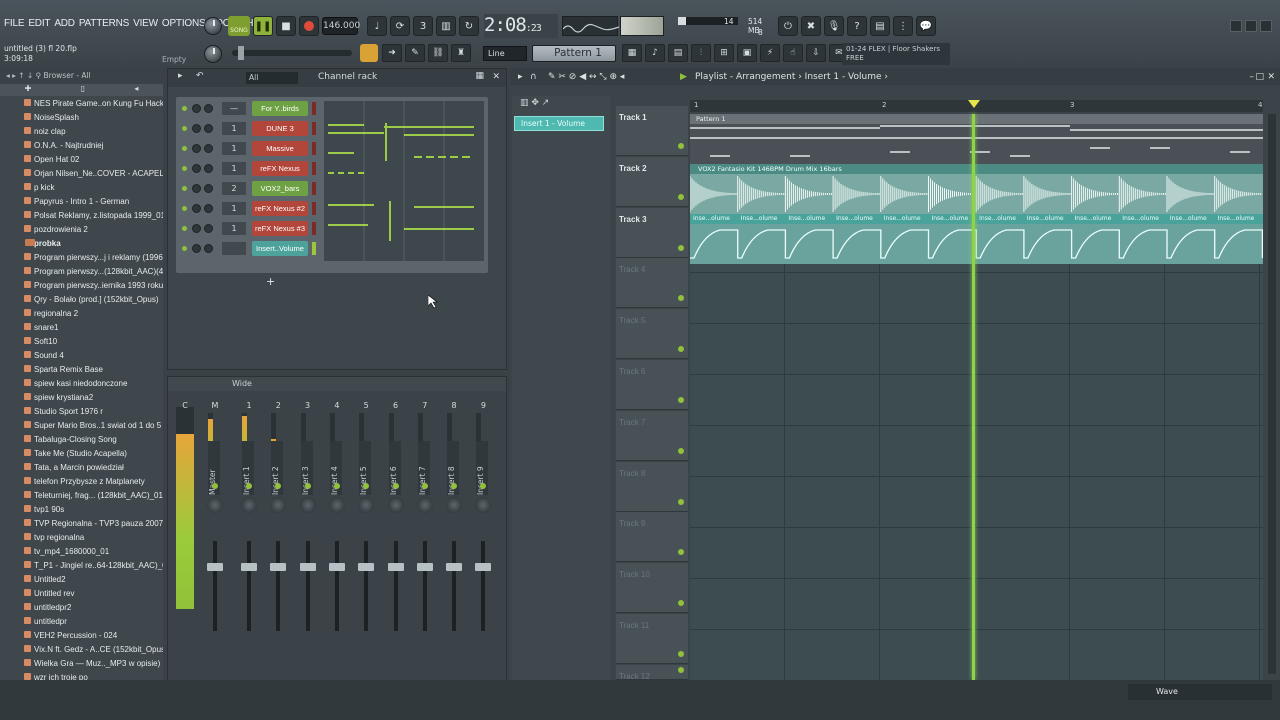 This screenshot has height=720, width=1280. I want to click on menu-options: OPTIONS, so click(184, 23).